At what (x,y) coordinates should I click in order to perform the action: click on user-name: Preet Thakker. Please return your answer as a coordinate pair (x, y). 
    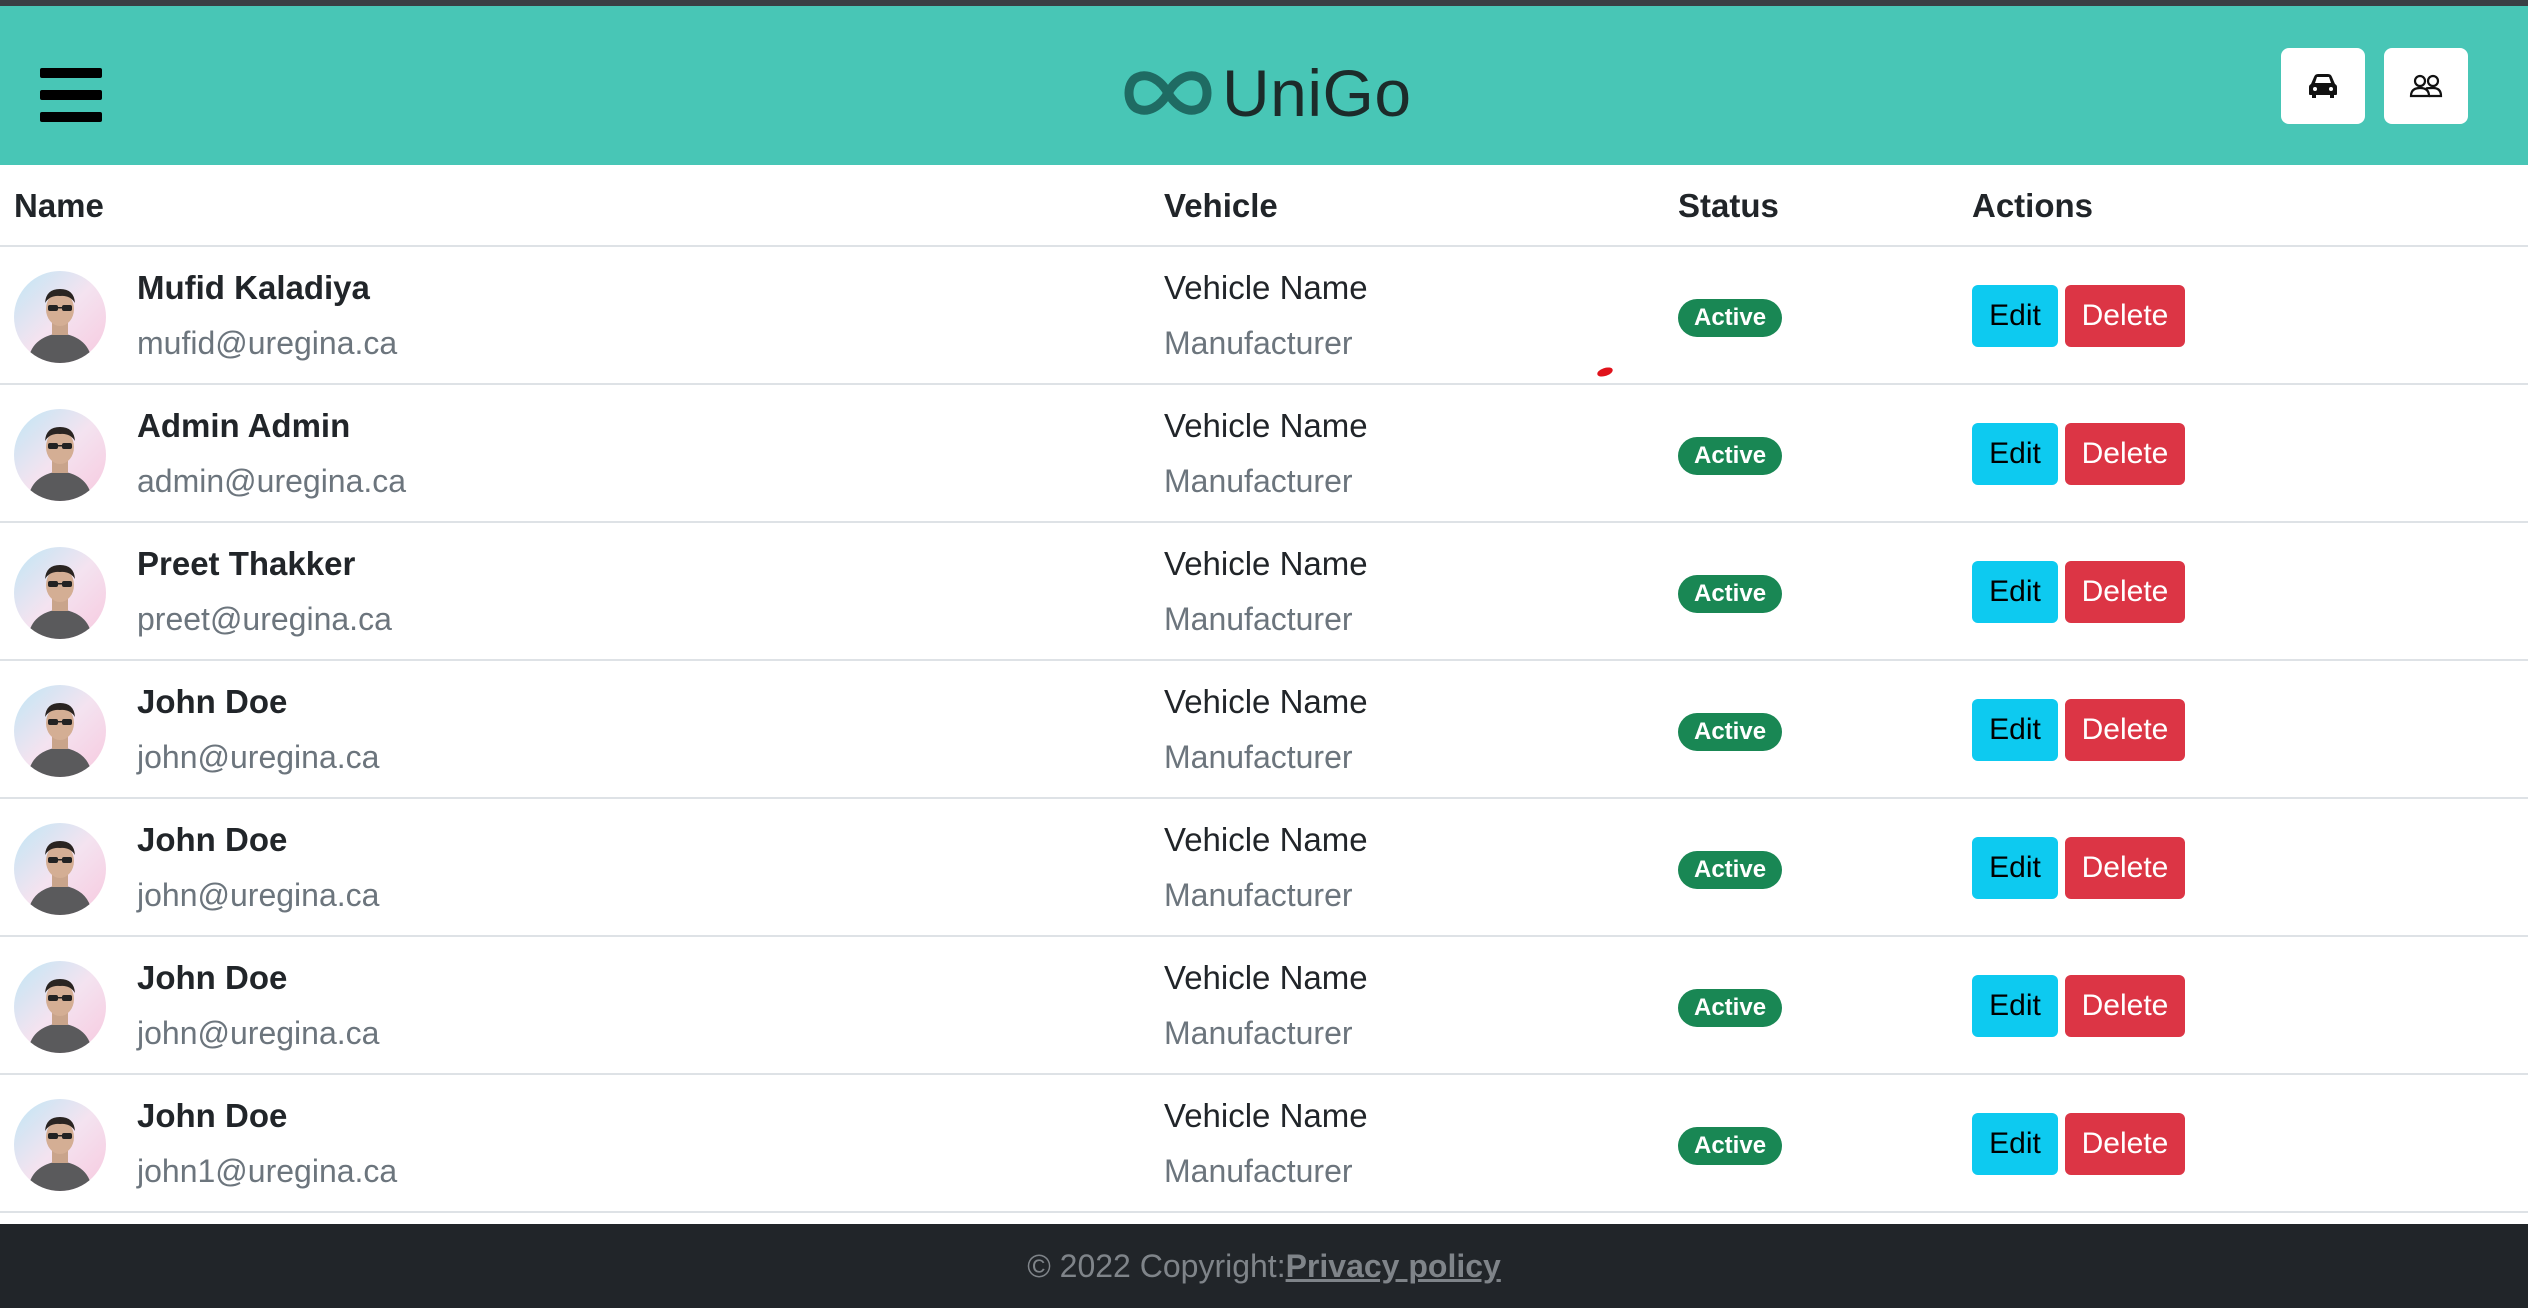
    Looking at the image, I should click on (246, 563).